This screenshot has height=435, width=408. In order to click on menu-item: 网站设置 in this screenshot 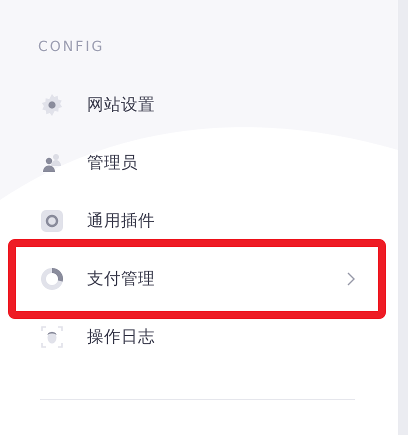, I will do `click(199, 105)`.